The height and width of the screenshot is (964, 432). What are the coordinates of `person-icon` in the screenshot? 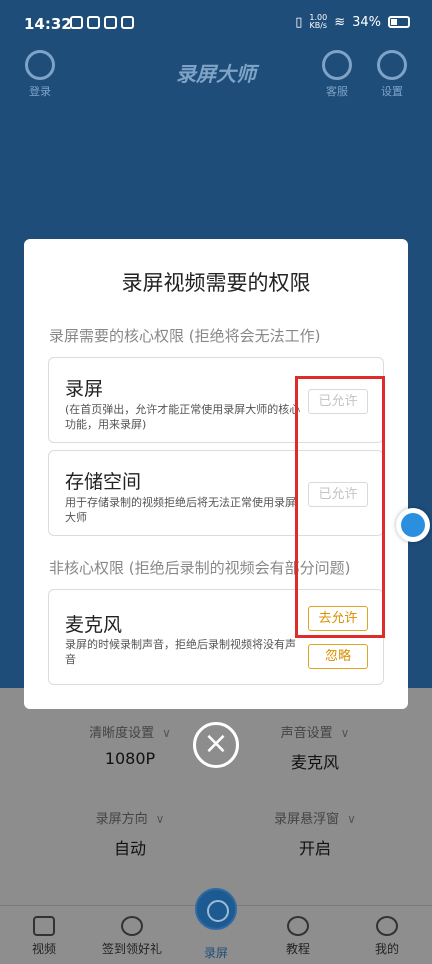 It's located at (387, 926).